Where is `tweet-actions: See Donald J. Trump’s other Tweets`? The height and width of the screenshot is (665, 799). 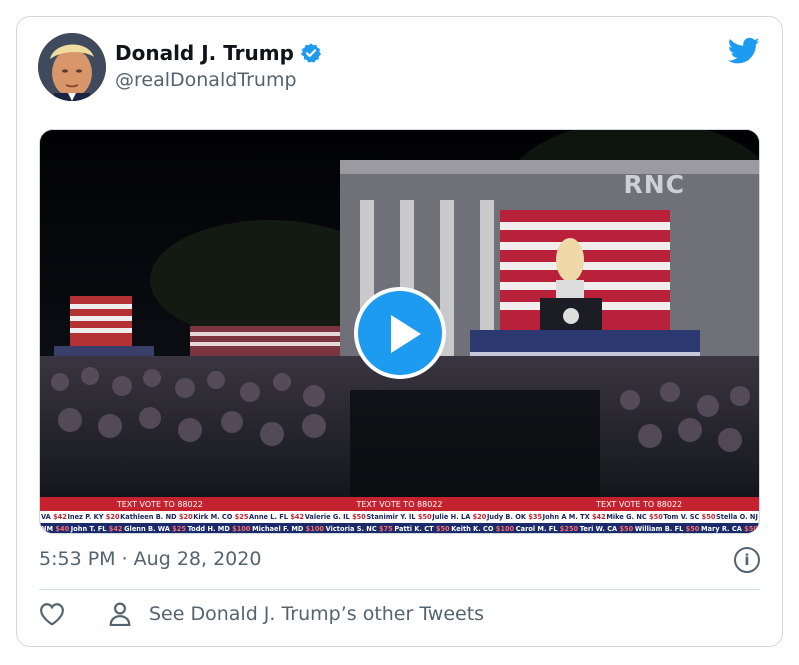 tweet-actions: See Donald J. Trump’s other Tweets is located at coordinates (261, 614).